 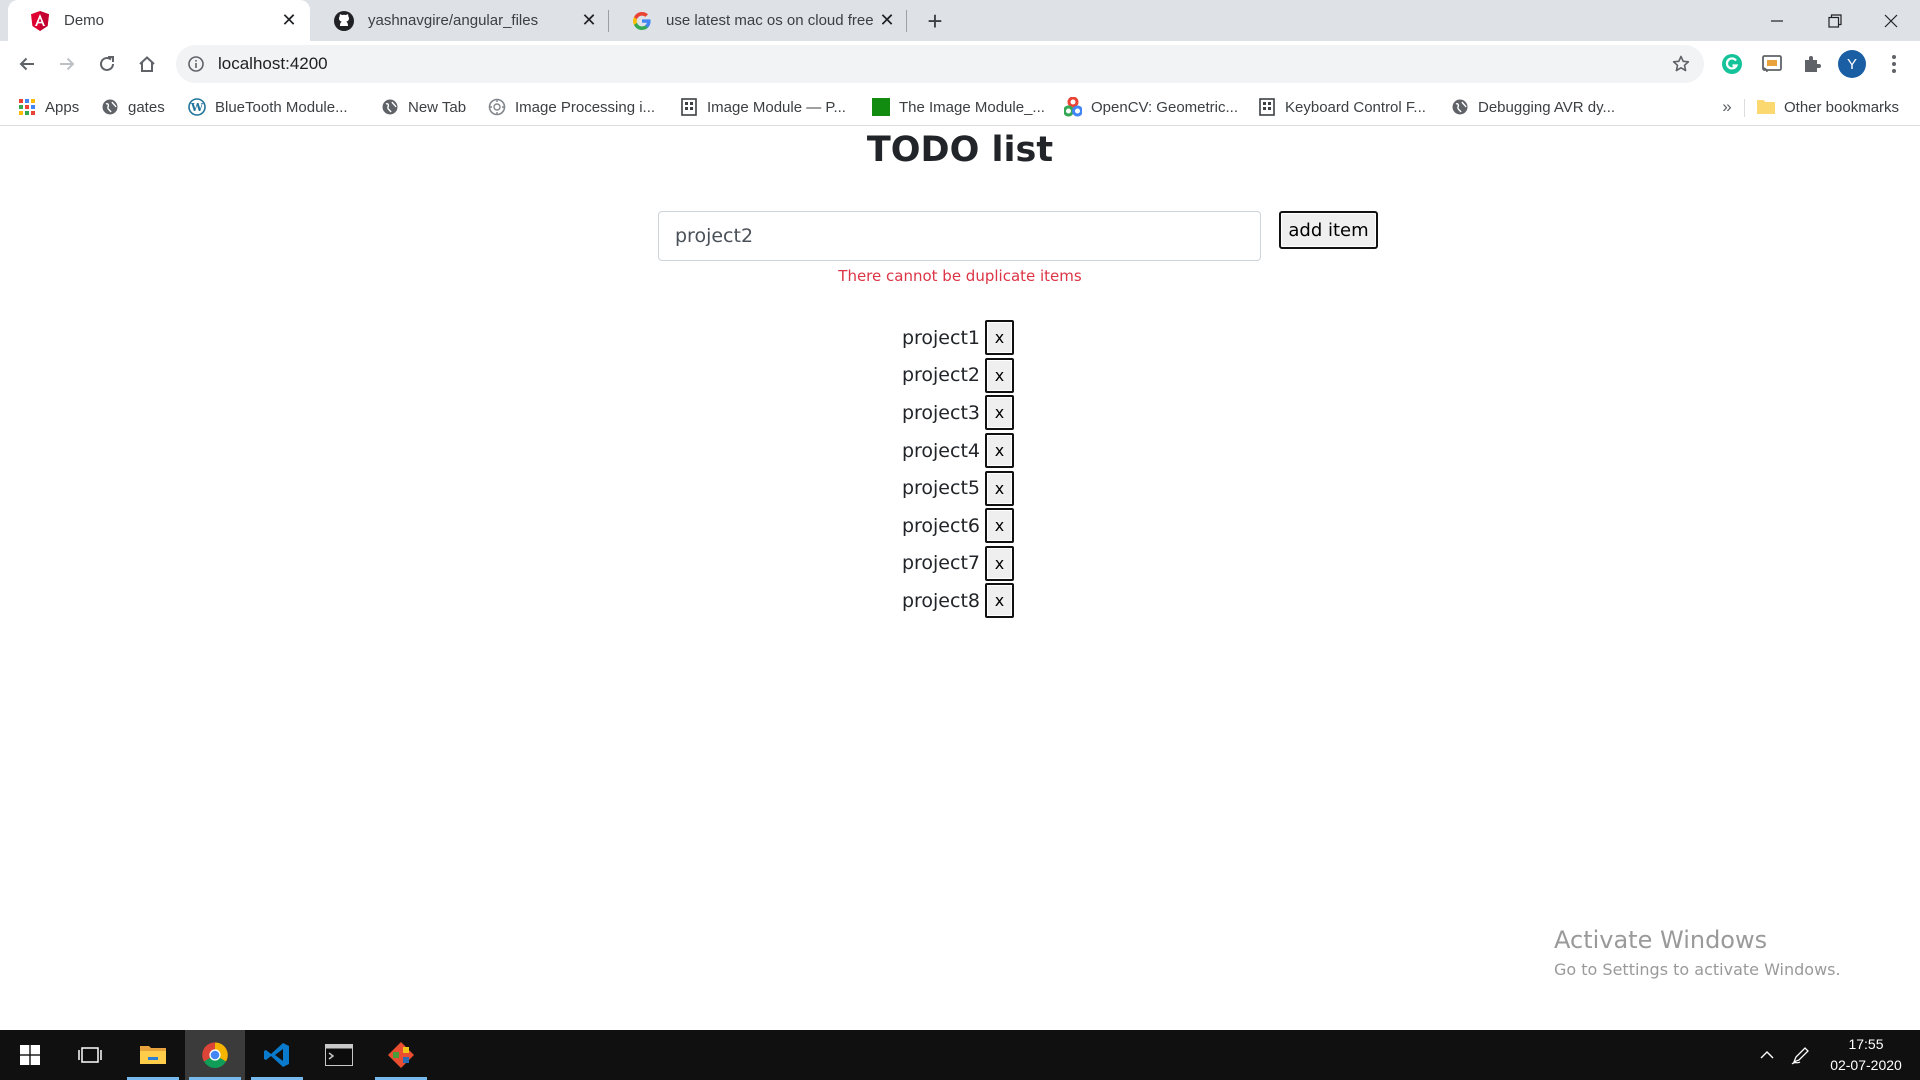 What do you see at coordinates (960, 150) in the screenshot?
I see `page-title: TODO list` at bounding box center [960, 150].